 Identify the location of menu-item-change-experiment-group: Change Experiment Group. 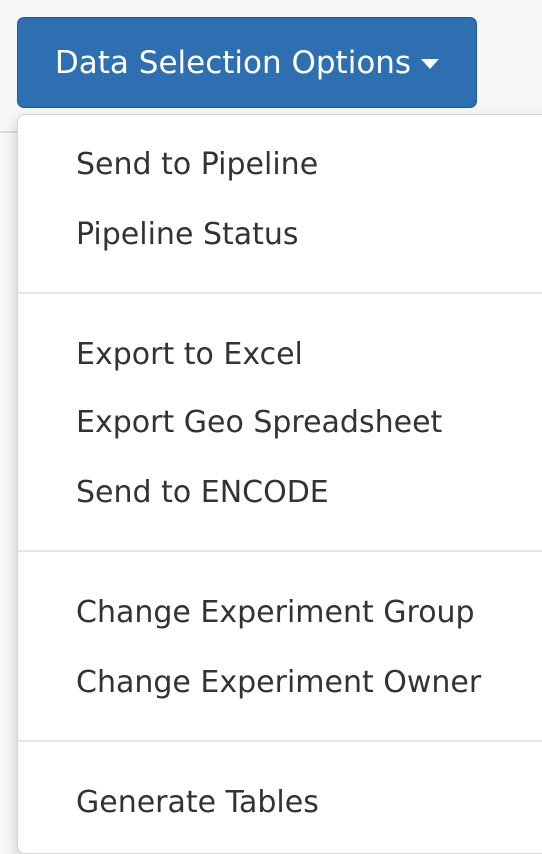
(275, 612).